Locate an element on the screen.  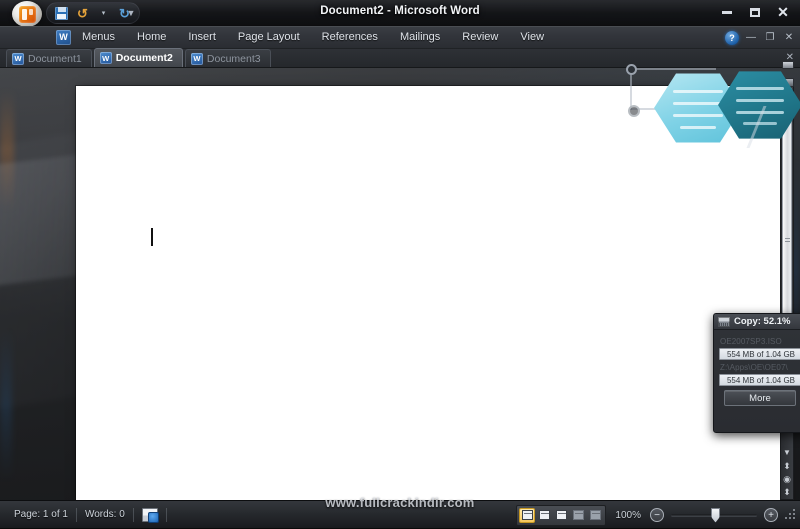
zoom-slider is located at coordinates (714, 515).